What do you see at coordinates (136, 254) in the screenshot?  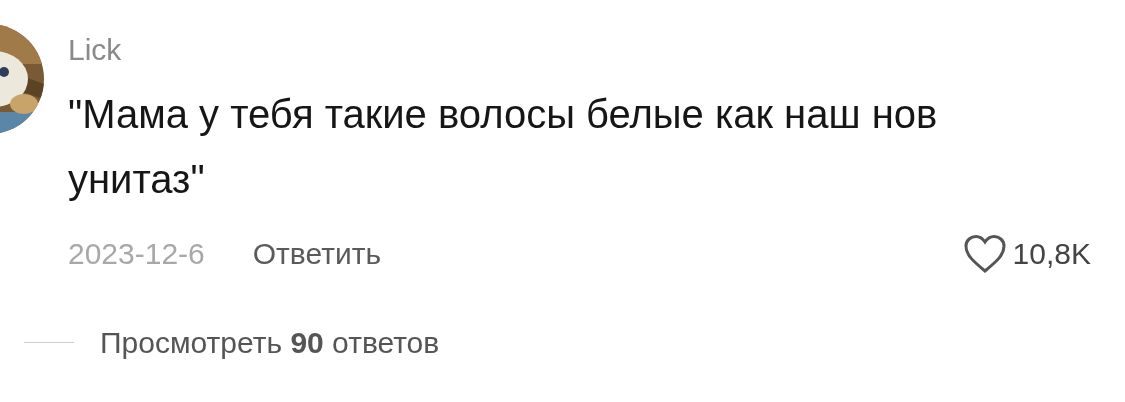 I see `comment-date: 2023-12-6` at bounding box center [136, 254].